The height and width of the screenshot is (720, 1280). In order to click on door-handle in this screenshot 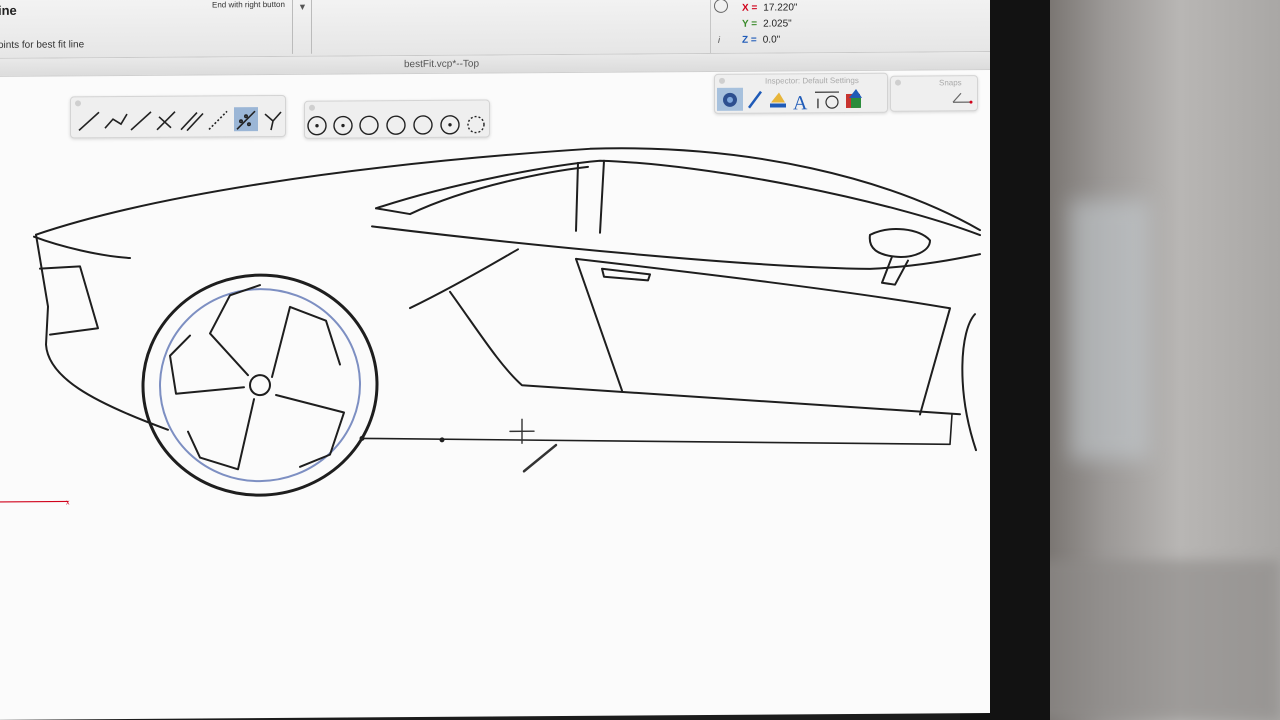, I will do `click(626, 274)`.